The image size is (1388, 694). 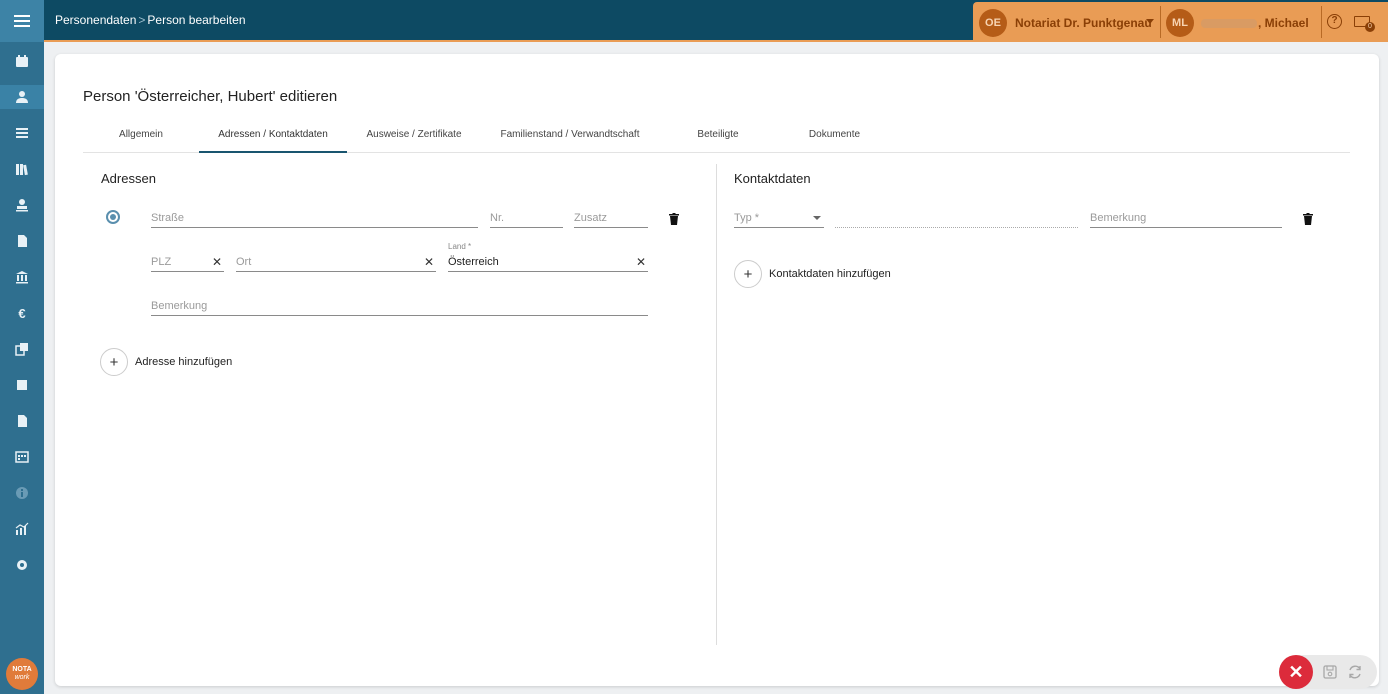 I want to click on logo-text: NOTA, so click(x=22, y=669).